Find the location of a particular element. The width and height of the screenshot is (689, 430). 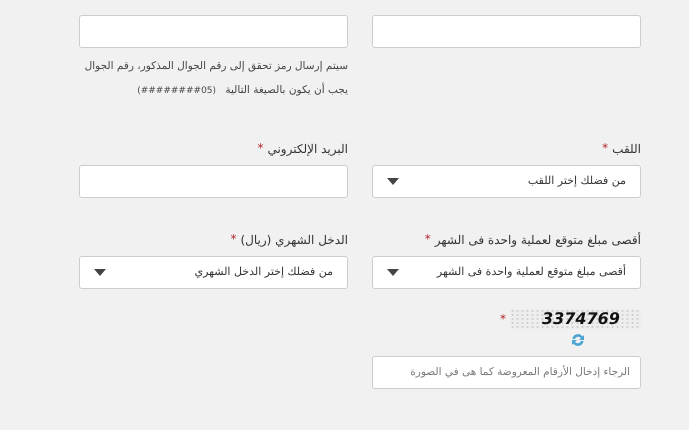

select-dropdown: من فضلك إختر اللقب is located at coordinates (506, 181).